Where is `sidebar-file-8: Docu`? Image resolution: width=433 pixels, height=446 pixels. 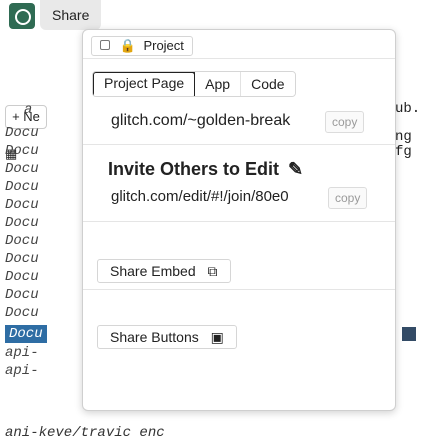 sidebar-file-8: Docu is located at coordinates (22, 259).